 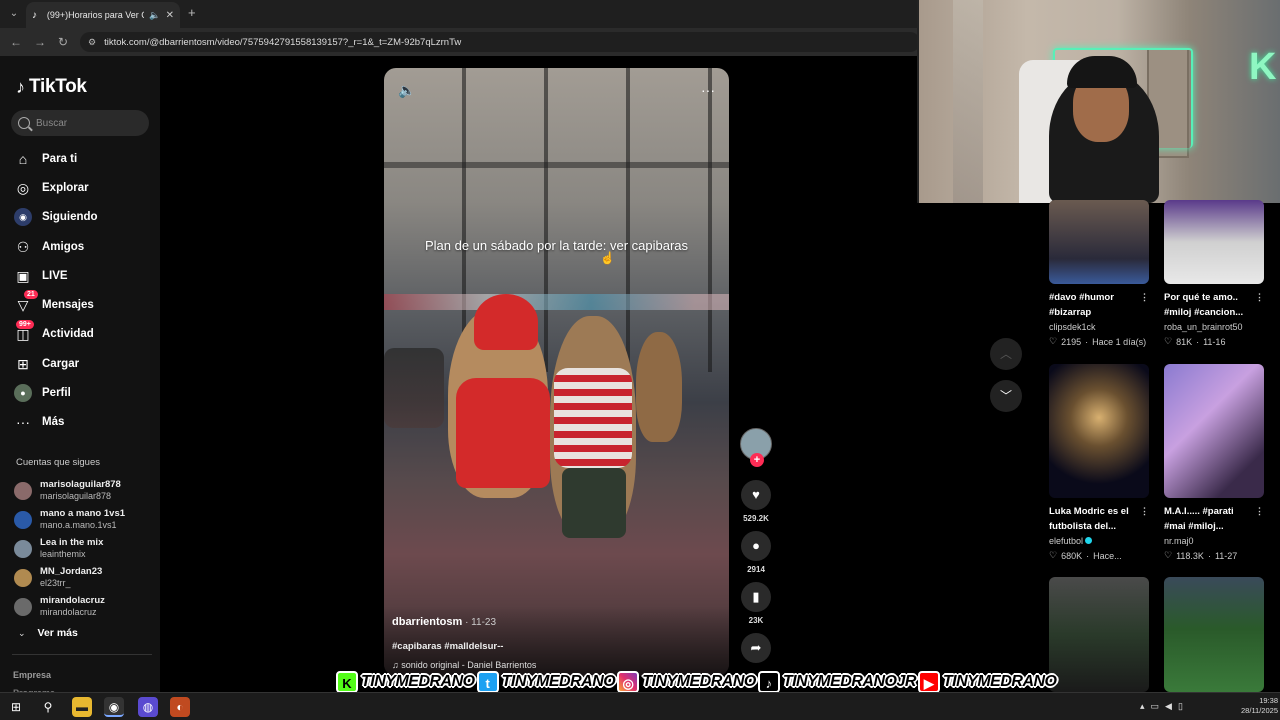 I want to click on nav-label: Actividad, so click(x=68, y=334).